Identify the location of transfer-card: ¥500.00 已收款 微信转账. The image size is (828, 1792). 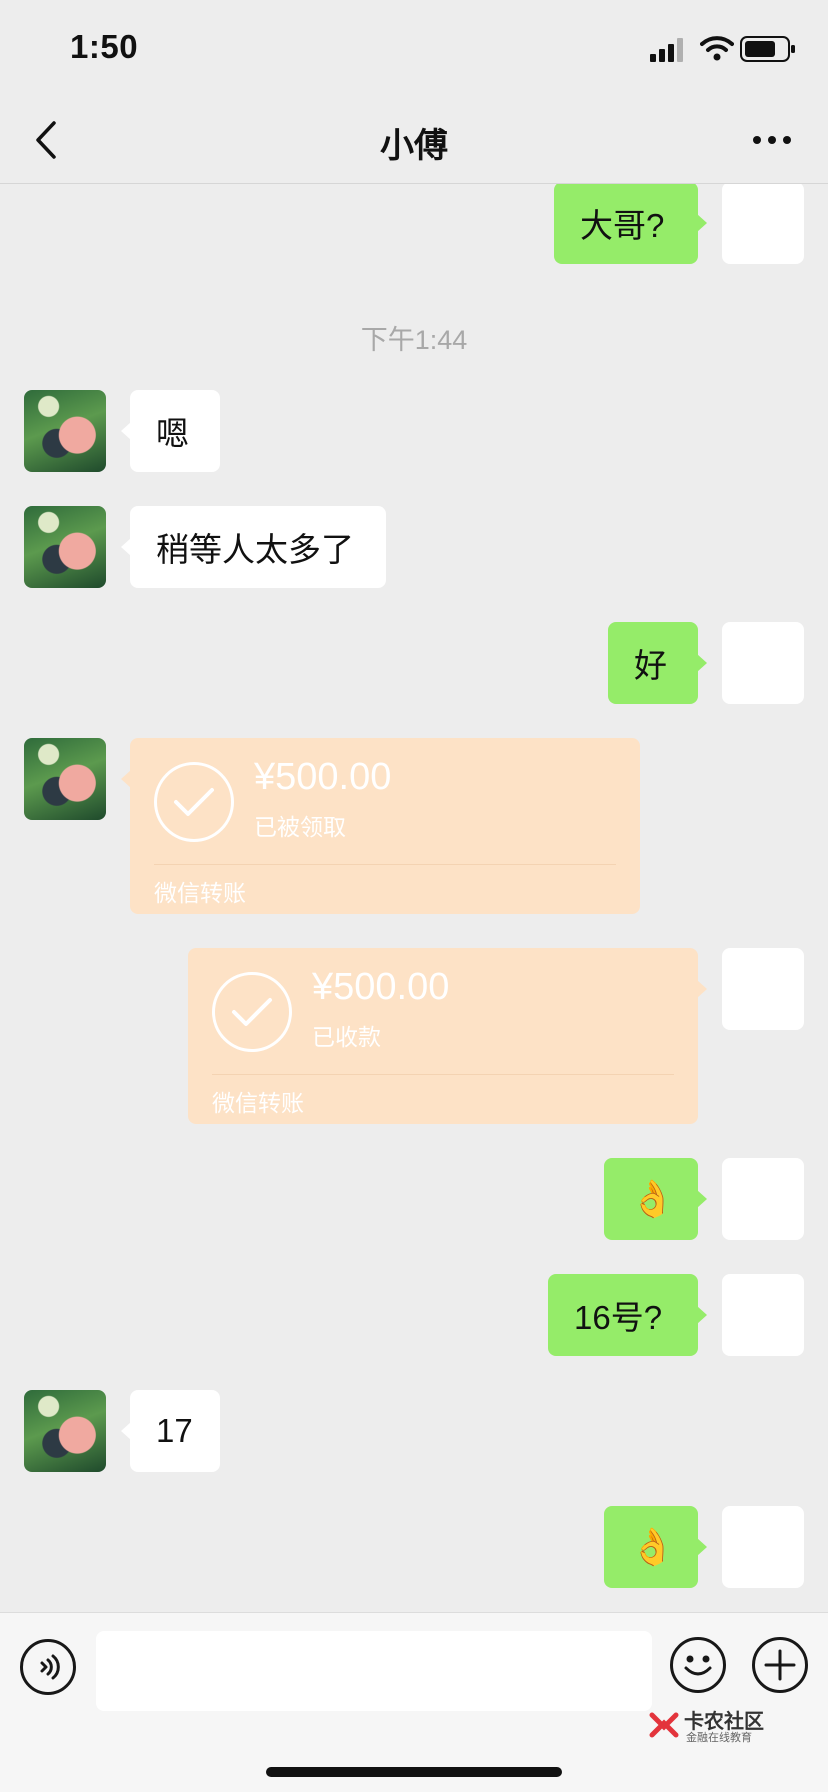
(447, 1036).